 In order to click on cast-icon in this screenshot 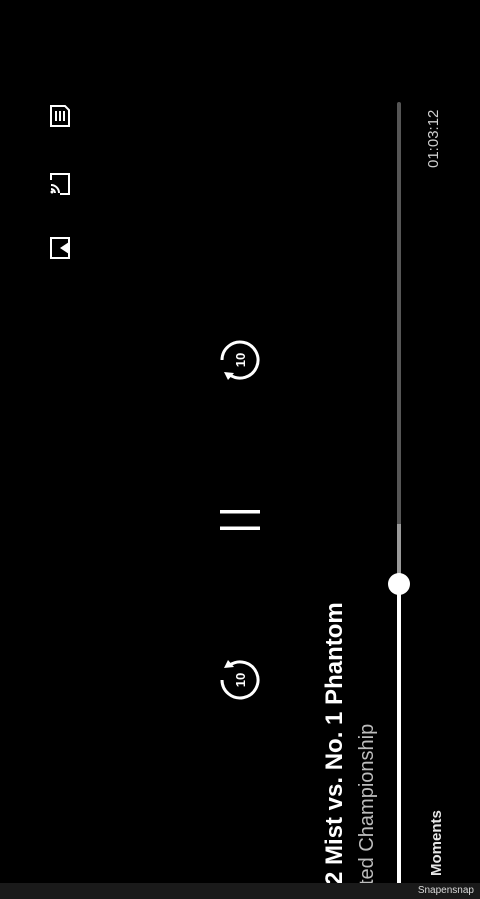, I will do `click(60, 184)`.